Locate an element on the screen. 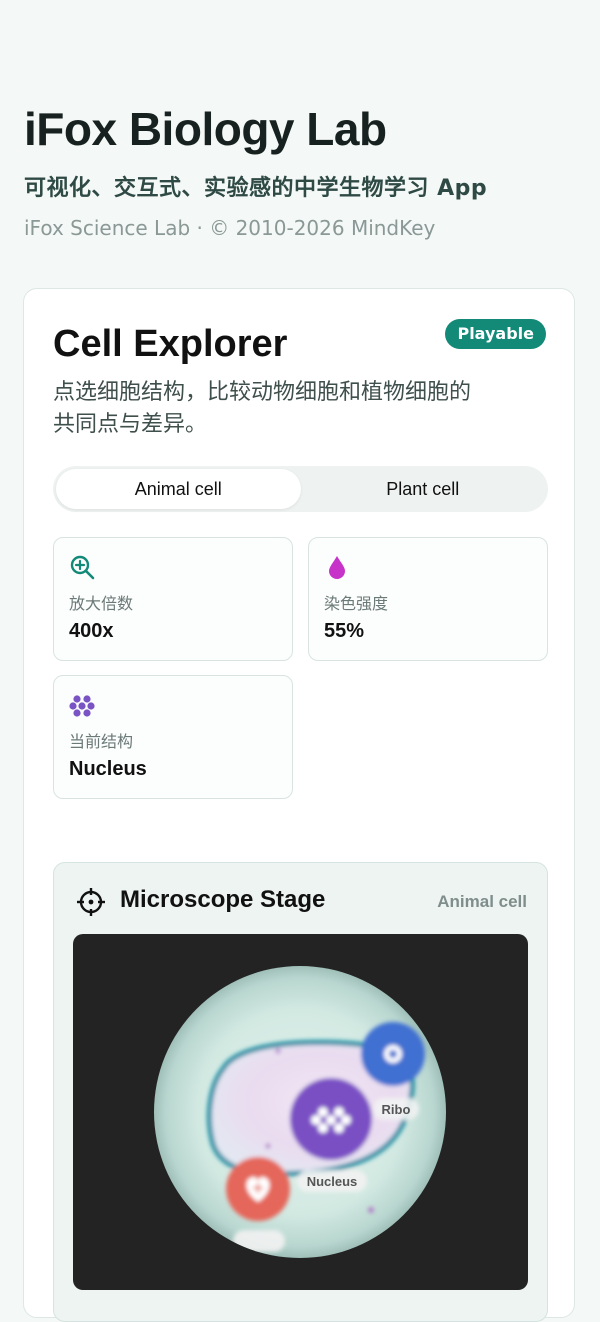  tab-animal-cell: Animal cell is located at coordinates (178, 489).